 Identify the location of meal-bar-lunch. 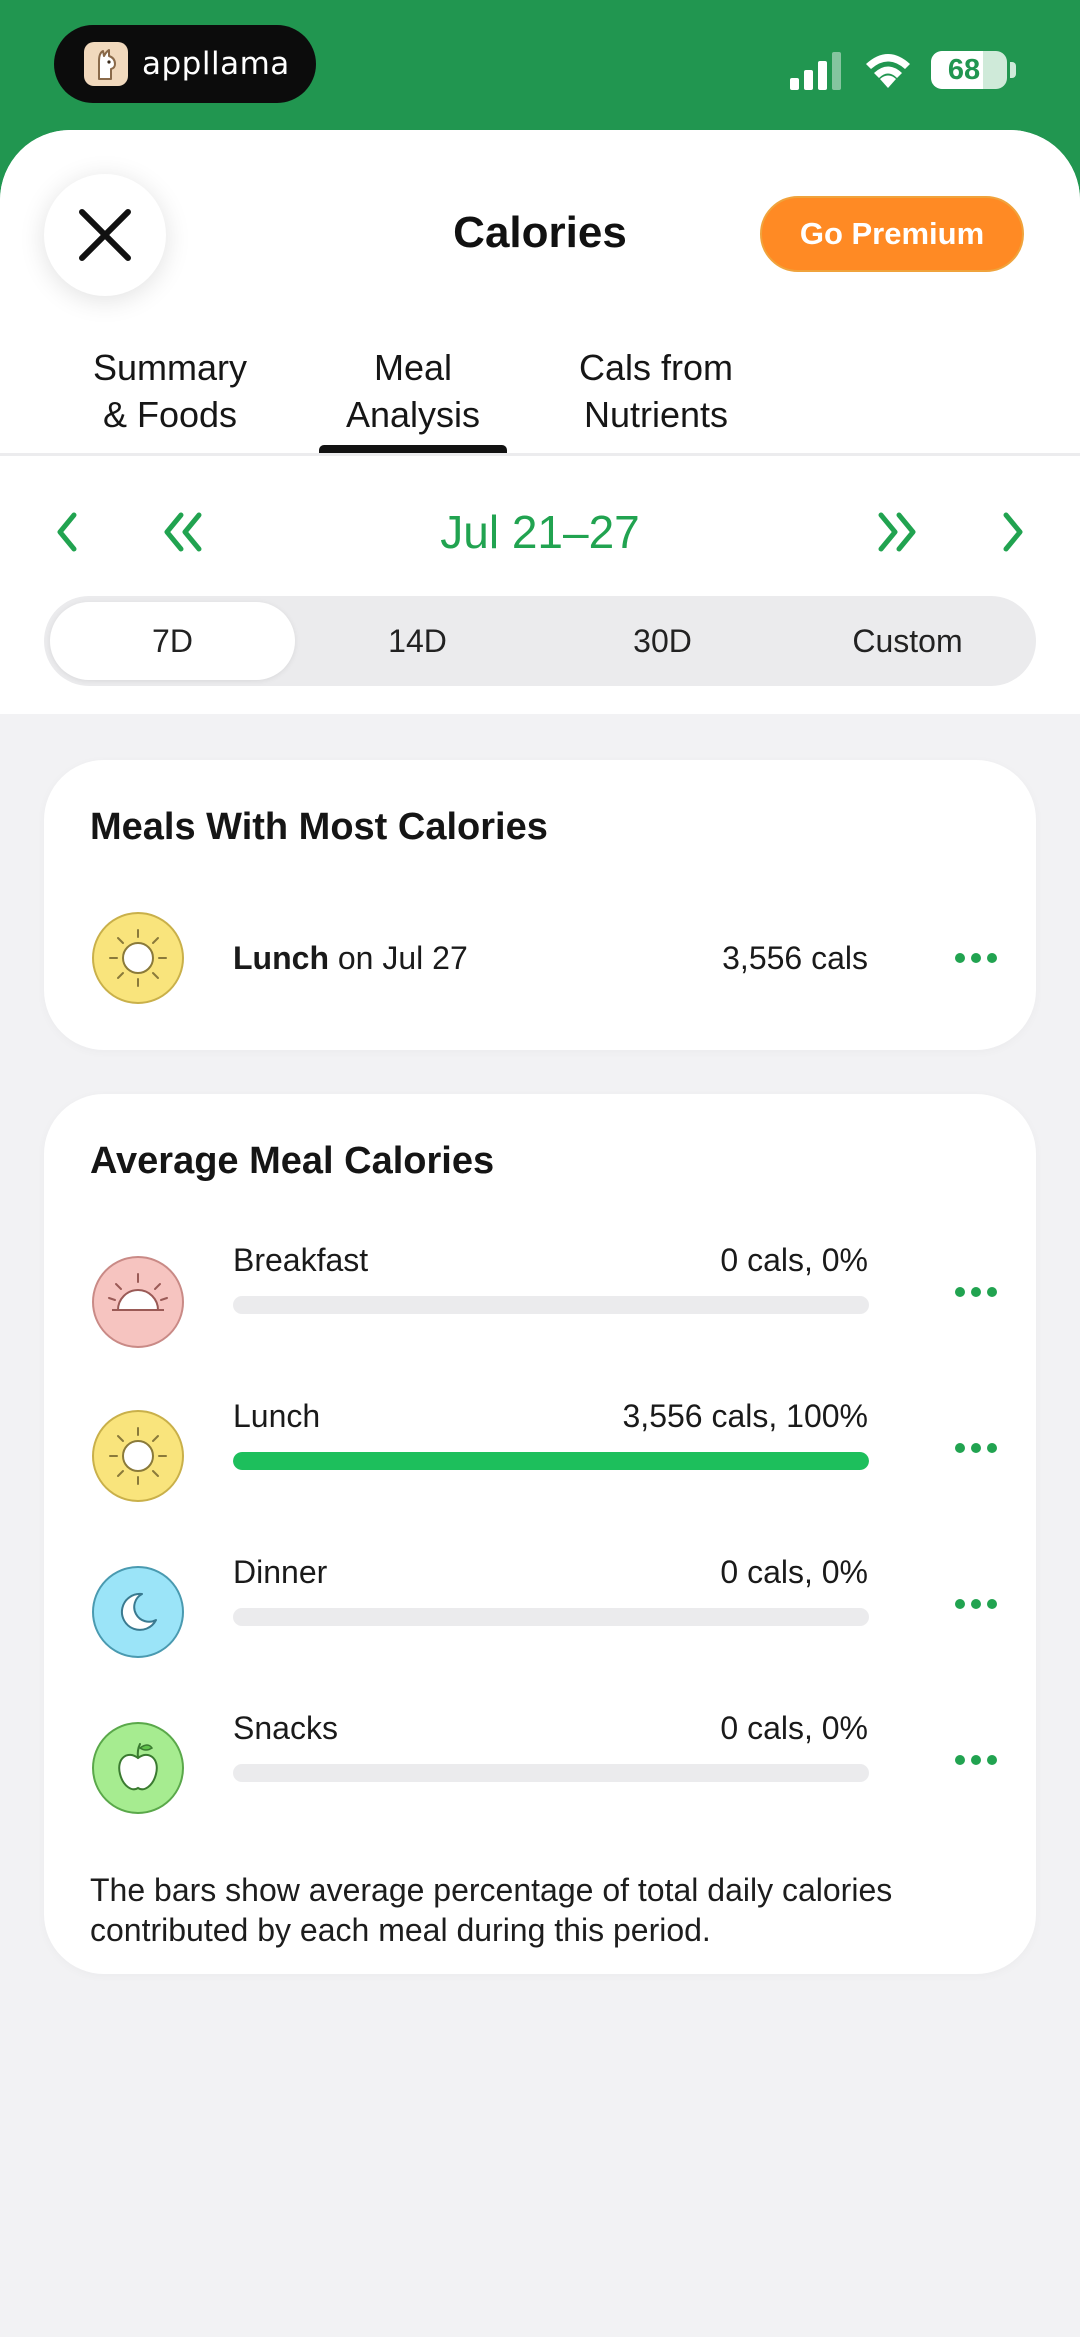
(551, 1461).